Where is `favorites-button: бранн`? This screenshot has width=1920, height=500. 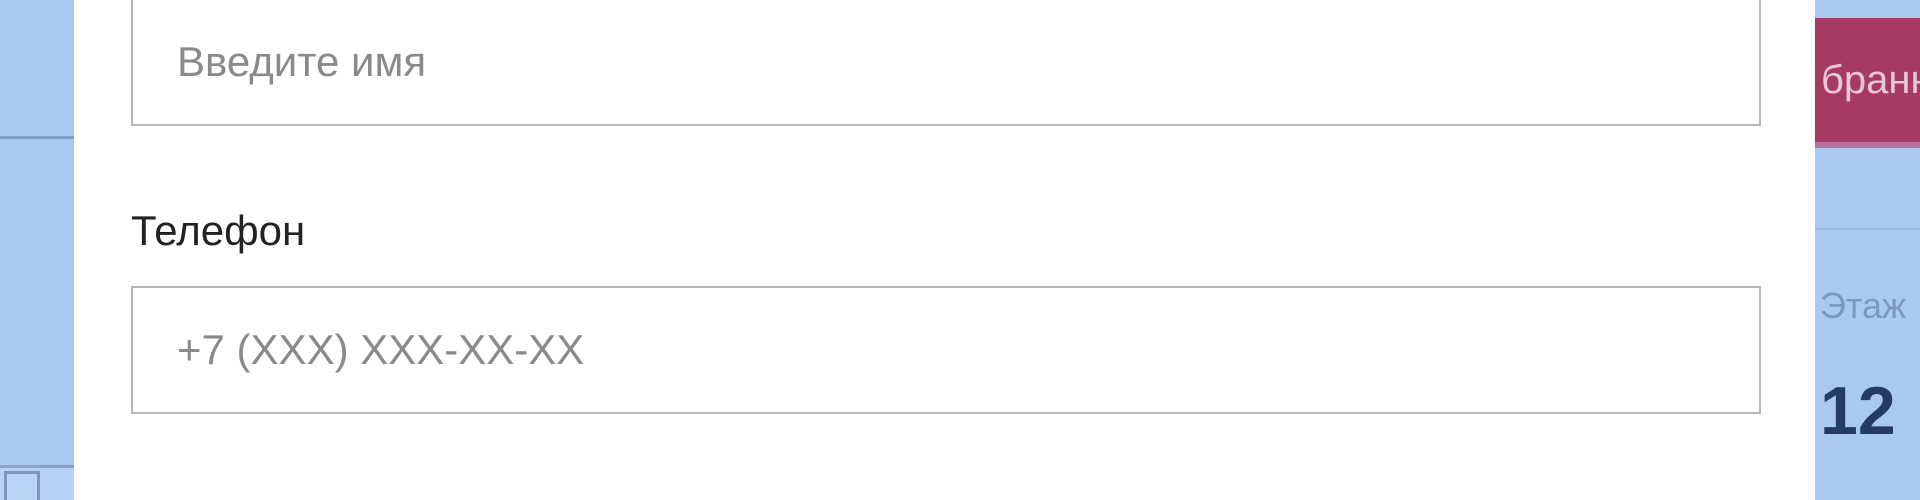
favorites-button: бранн is located at coordinates (1867, 80).